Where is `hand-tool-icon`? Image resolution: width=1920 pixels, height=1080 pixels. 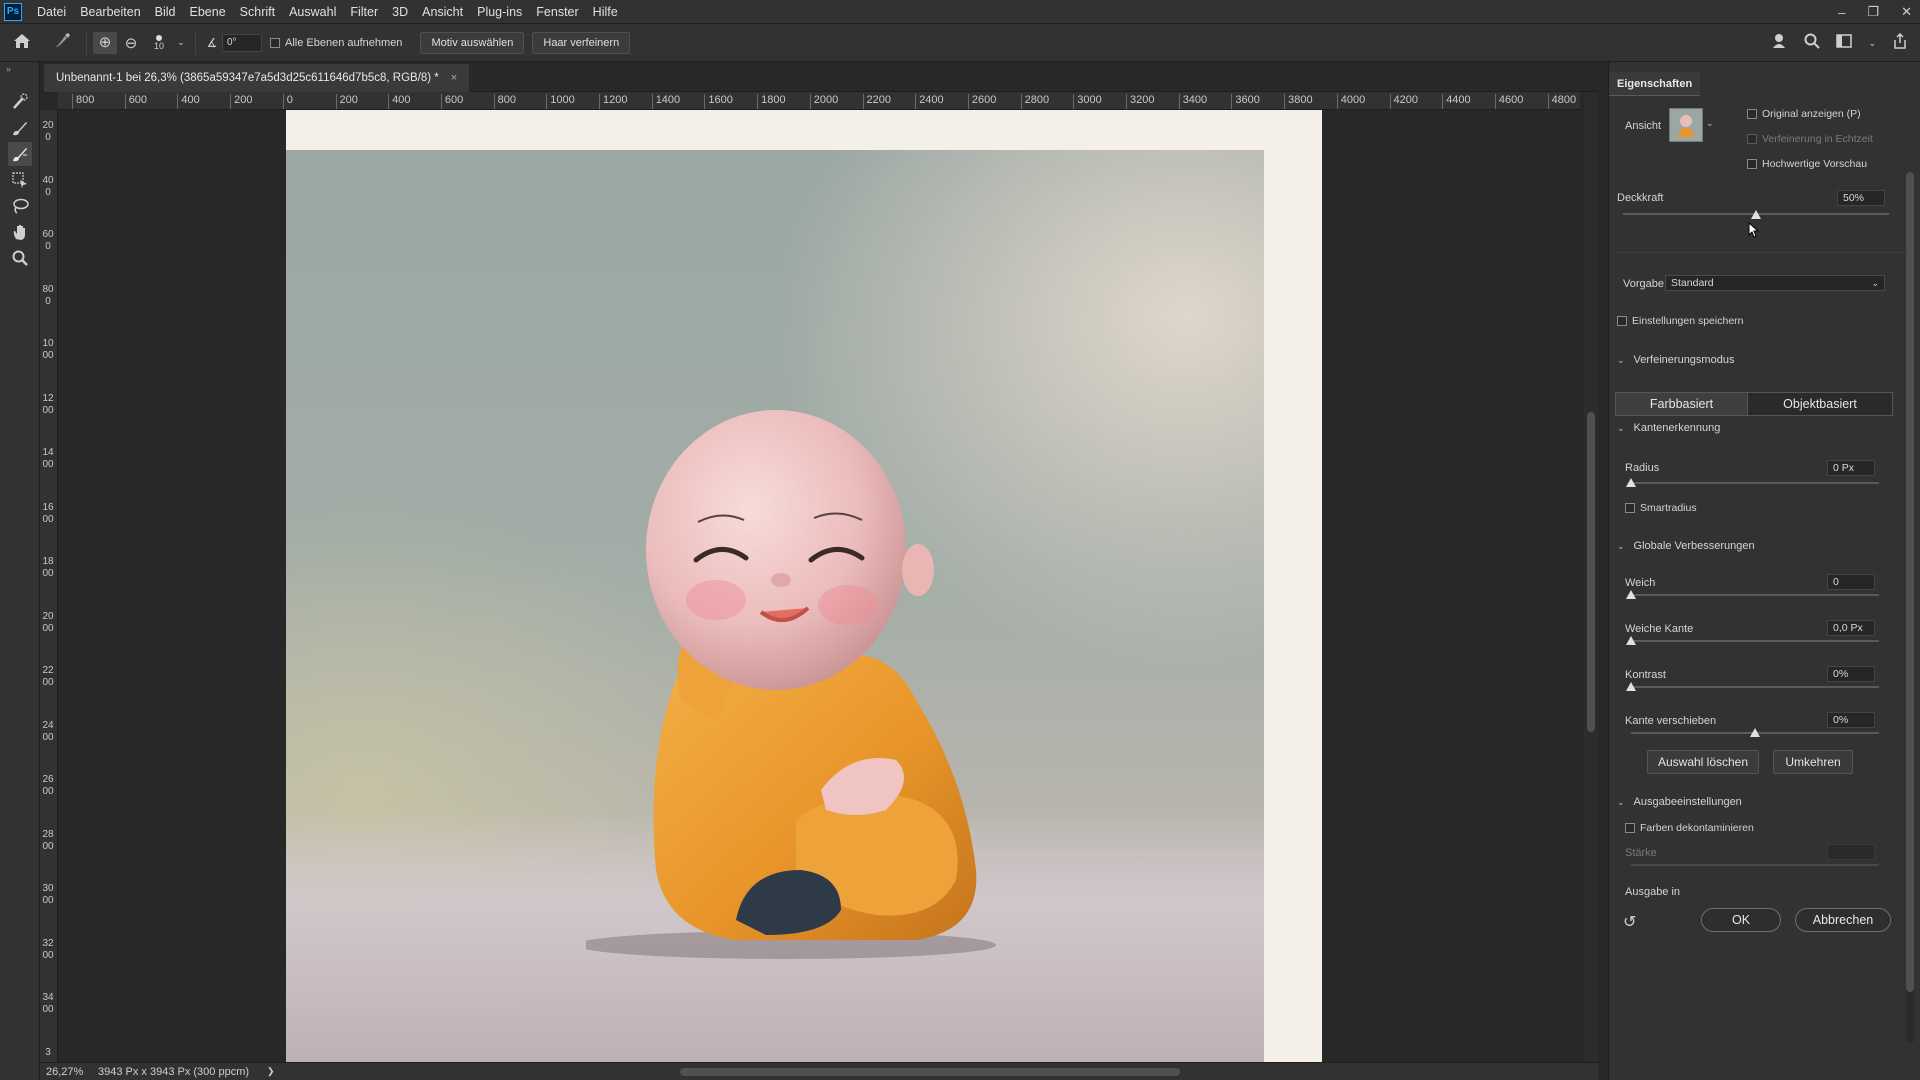
hand-tool-icon is located at coordinates (20, 232).